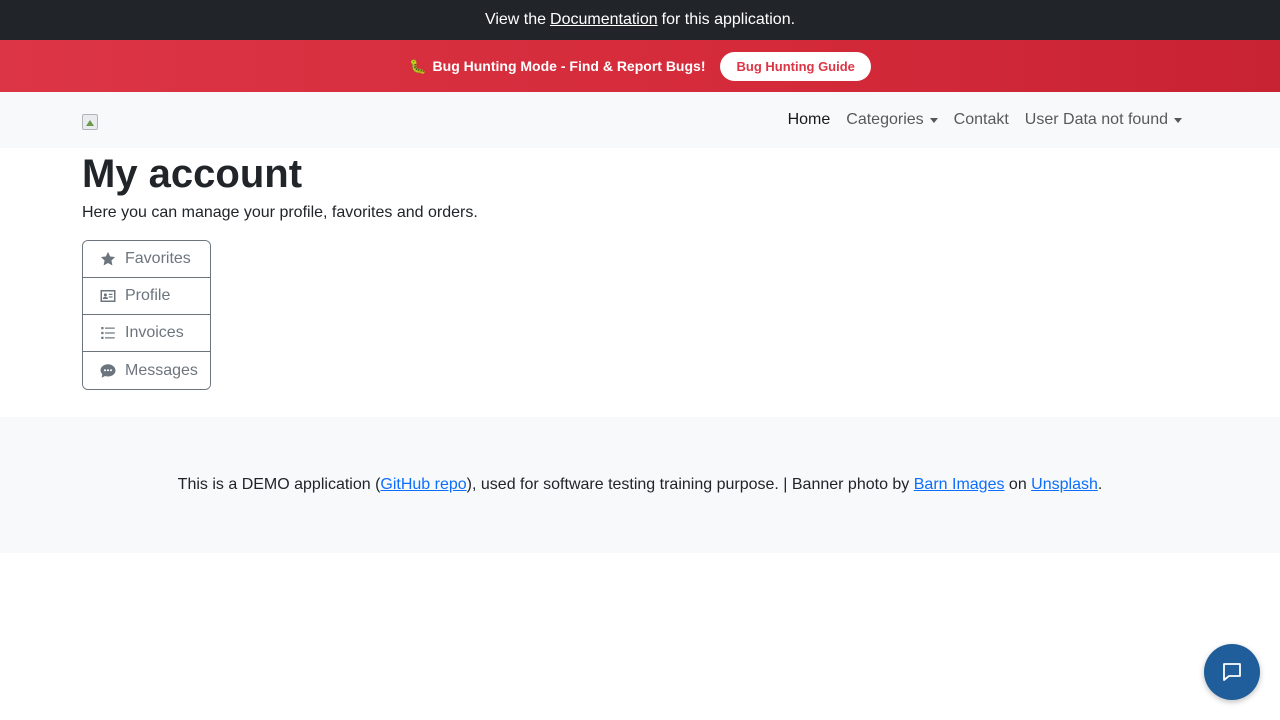 The image size is (1280, 720). I want to click on bug-hunting-guide-button: Bug Hunting Guide, so click(795, 66).